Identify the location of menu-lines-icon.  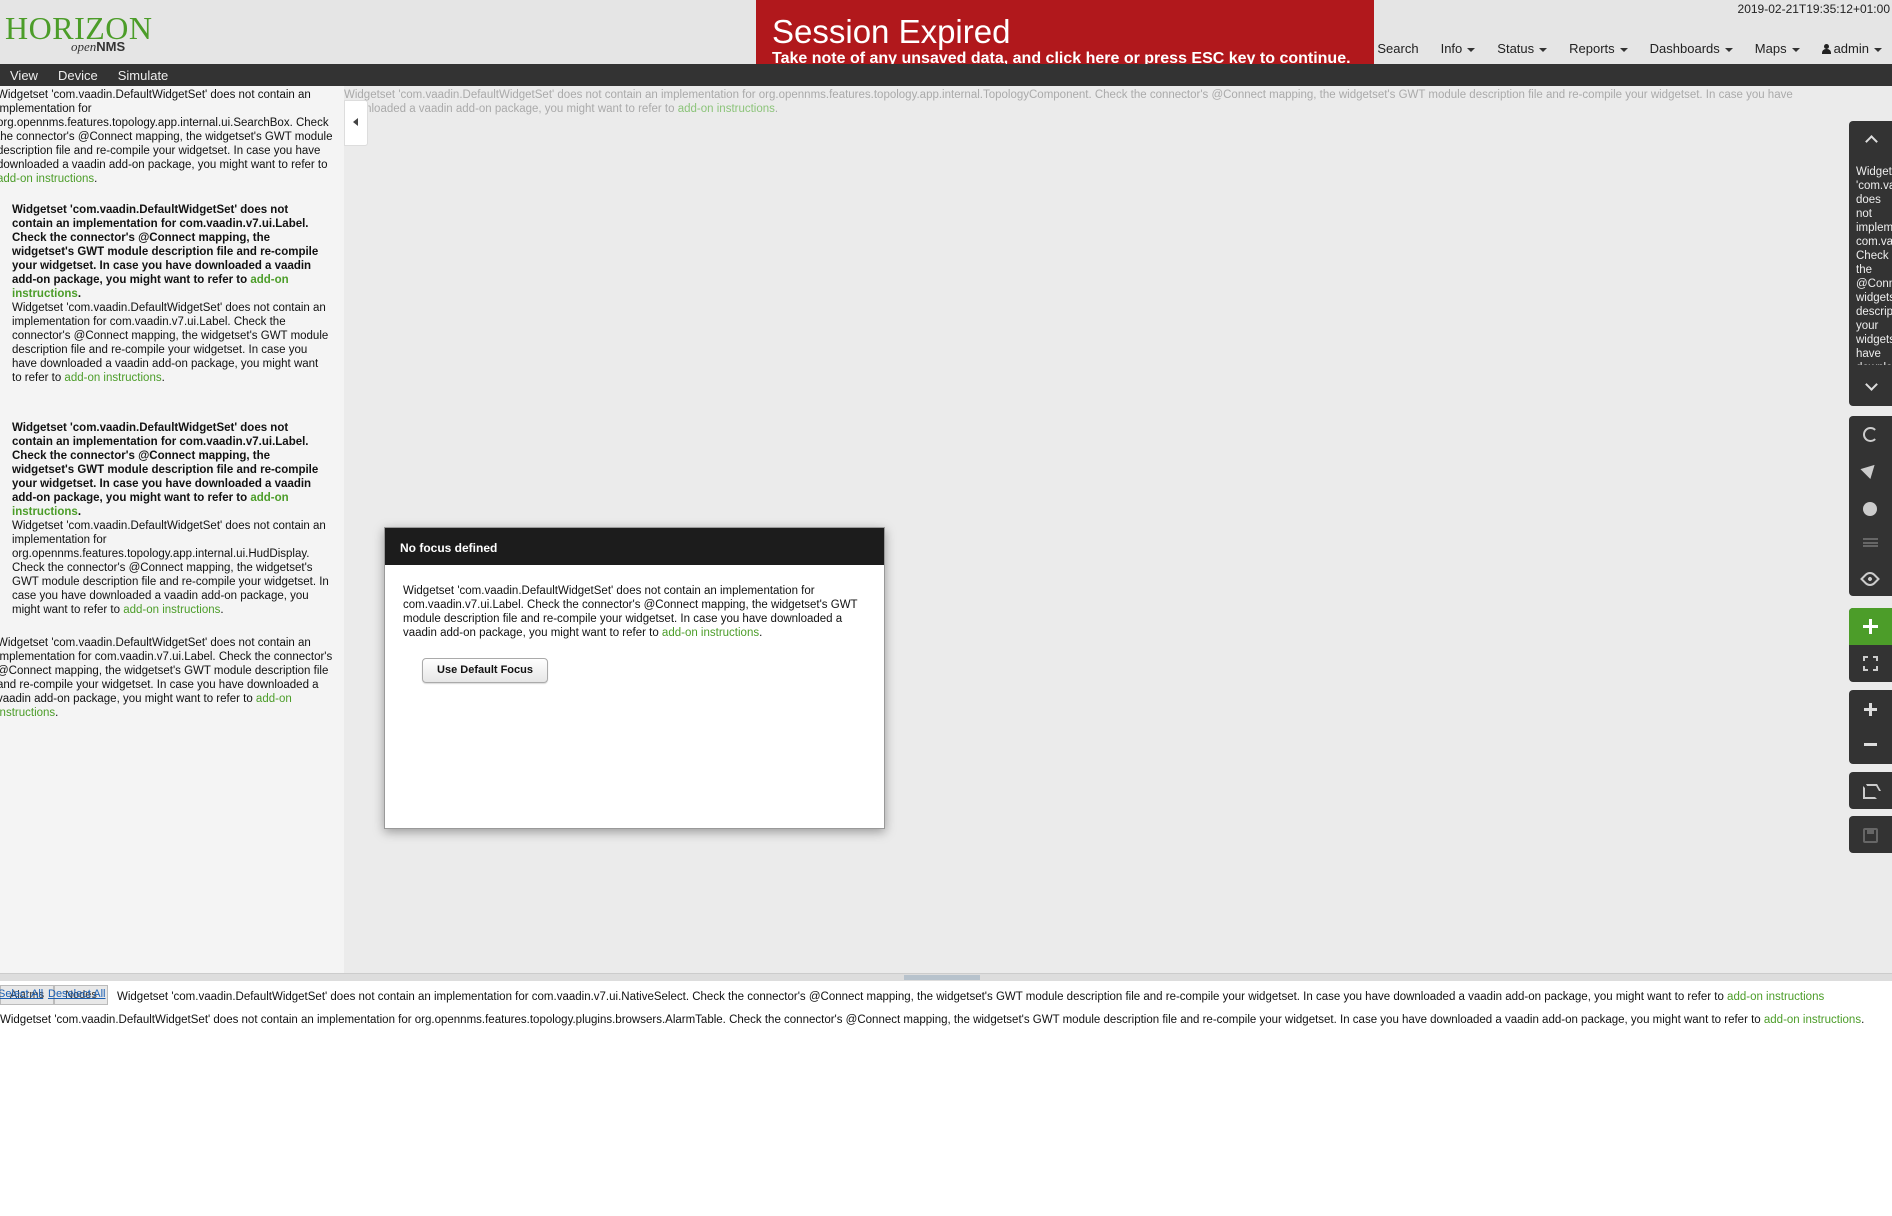
(1870, 542).